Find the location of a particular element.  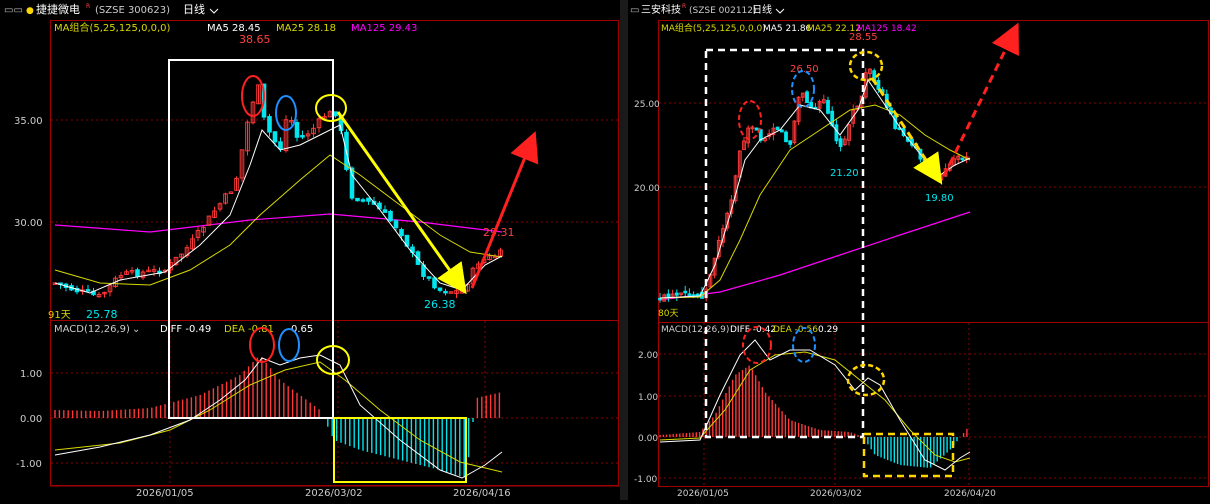

left-price-tick: 35.00 is located at coordinates (28, 121).